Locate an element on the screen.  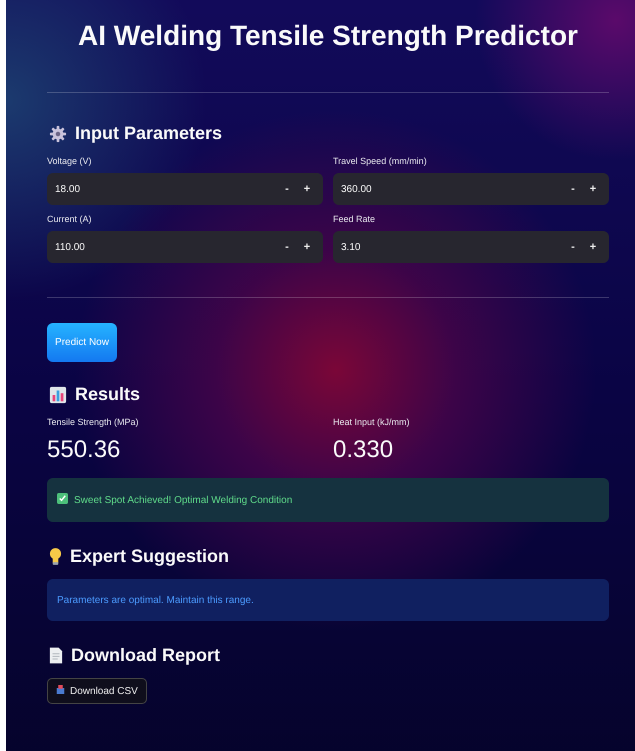
bar-chart-icon is located at coordinates (58, 395).